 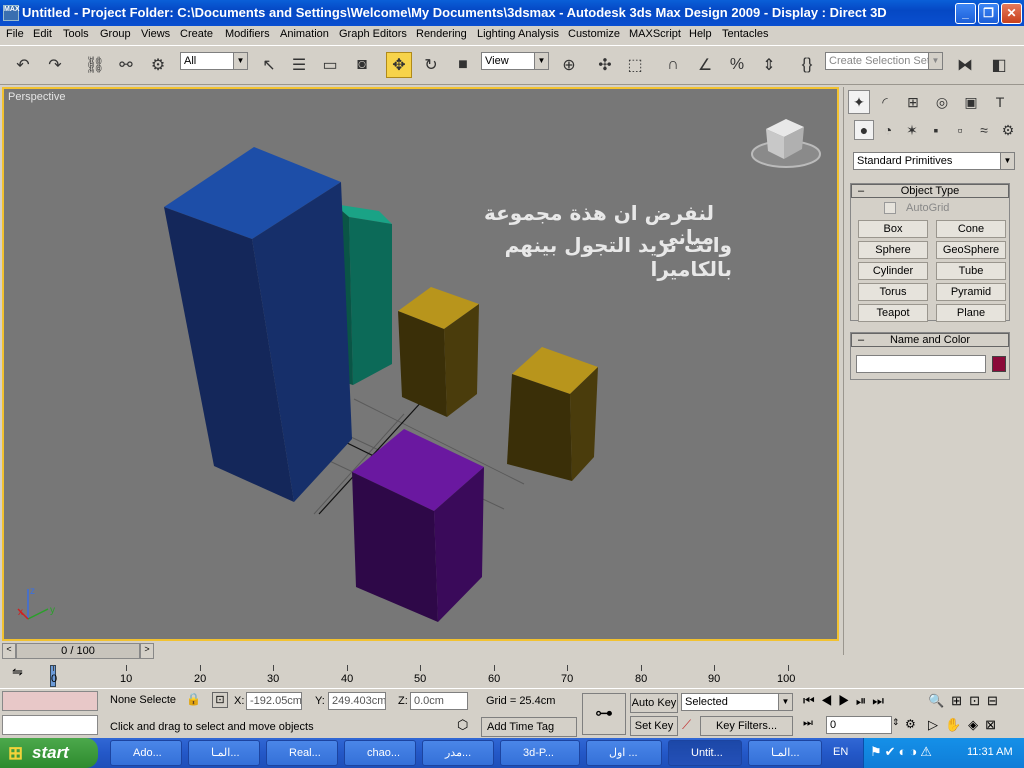 I want to click on object-name-input, so click(x=921, y=364).